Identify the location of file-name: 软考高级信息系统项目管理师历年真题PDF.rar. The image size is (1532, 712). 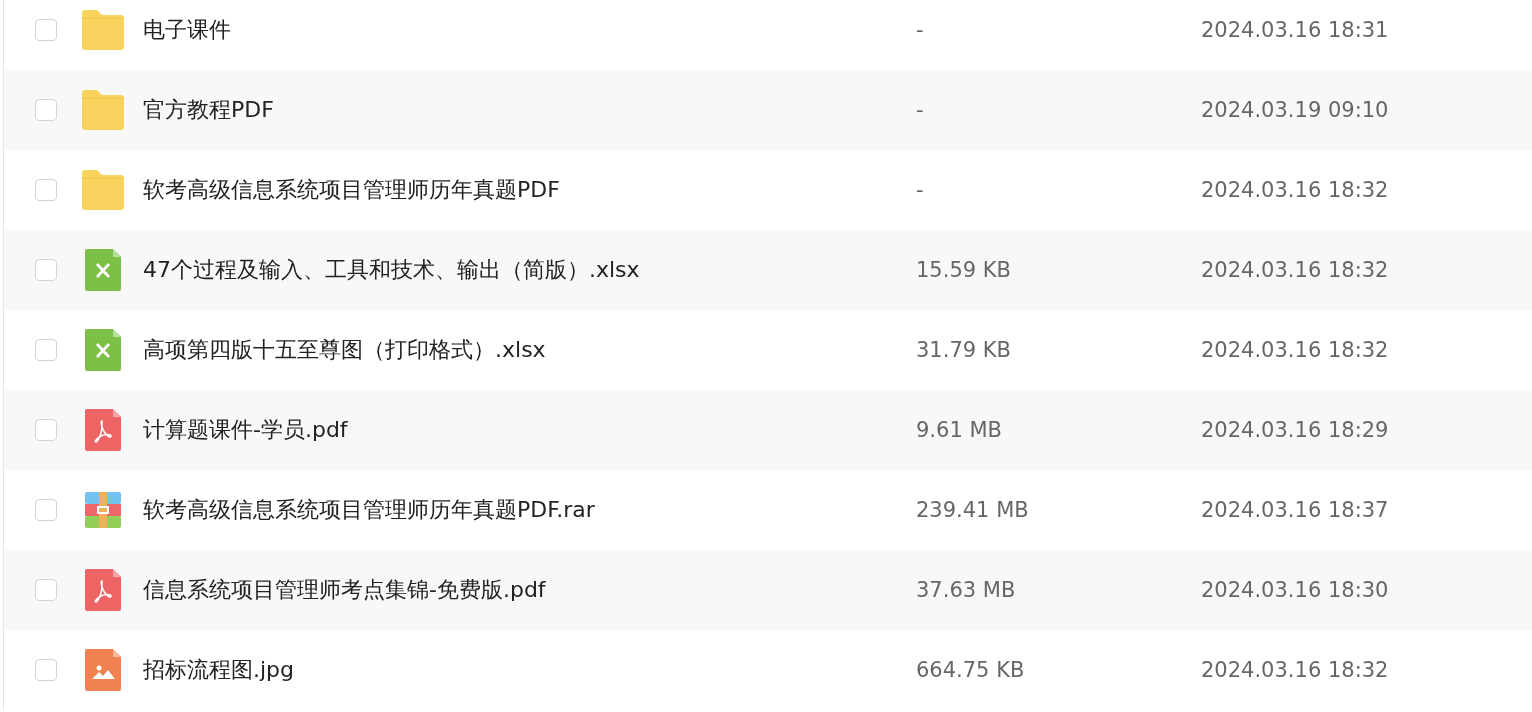
(529, 510).